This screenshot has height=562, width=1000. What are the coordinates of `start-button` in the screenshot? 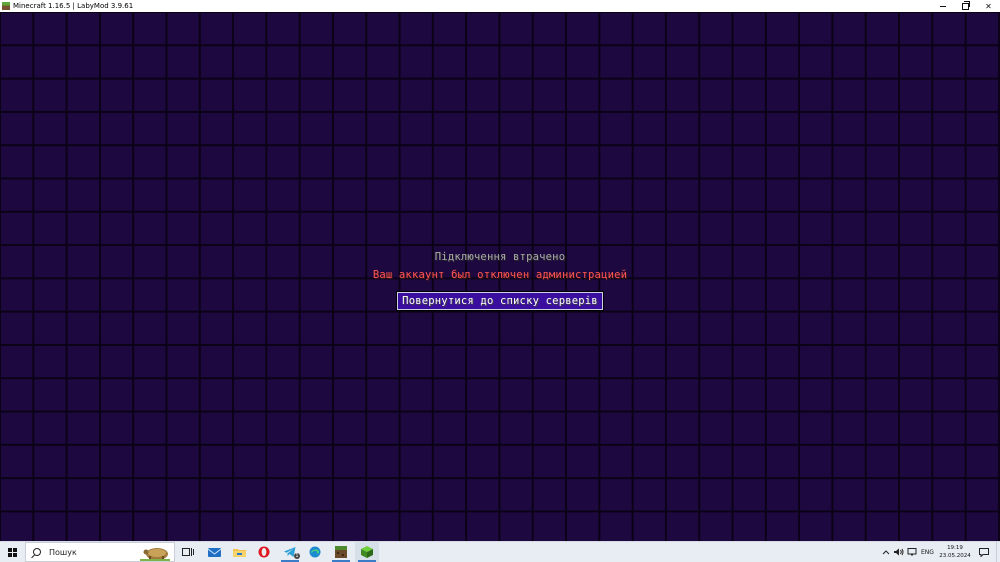 It's located at (12, 552).